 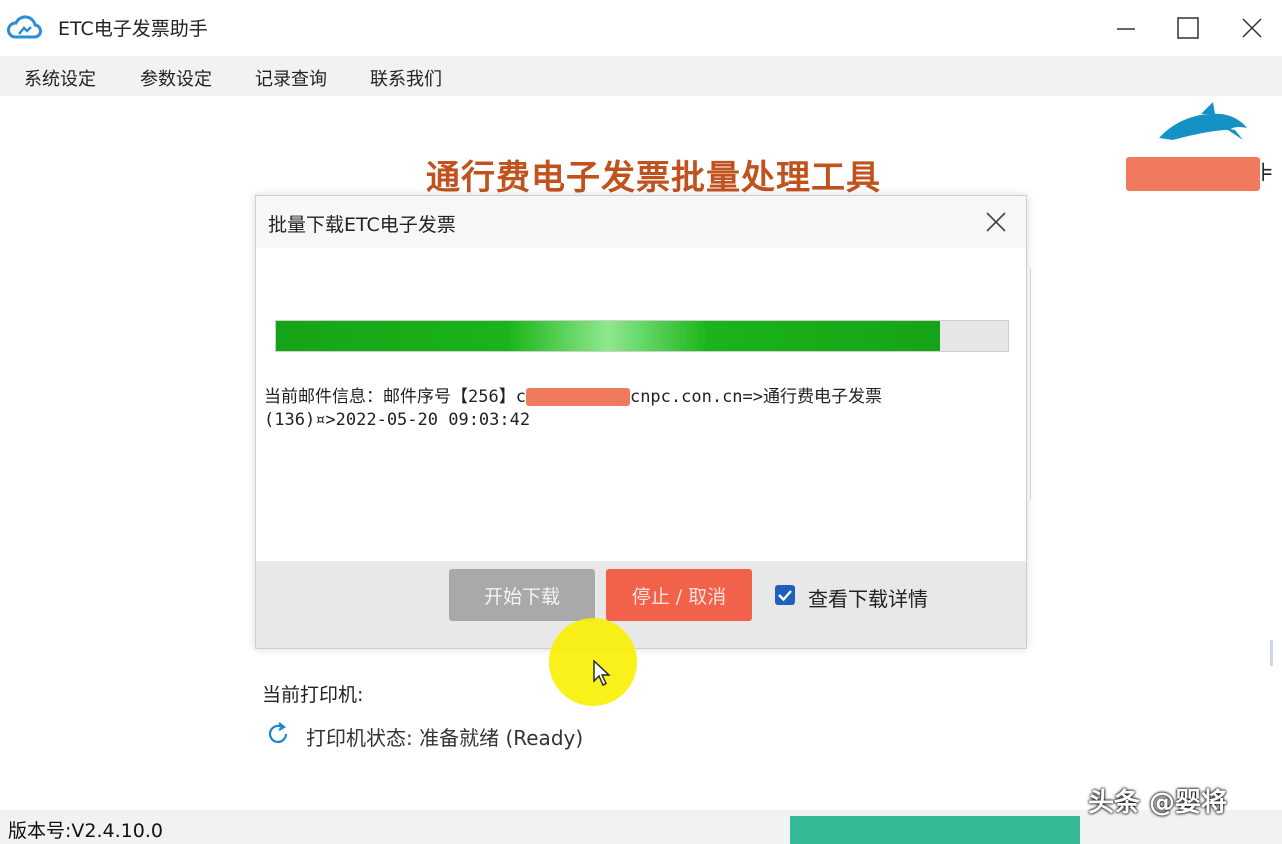 I want to click on mail-info-line-1: 当前邮件信息：邮件序号【256】c cnpc.con.cn=>通行费电子发票, so click(x=639, y=397).